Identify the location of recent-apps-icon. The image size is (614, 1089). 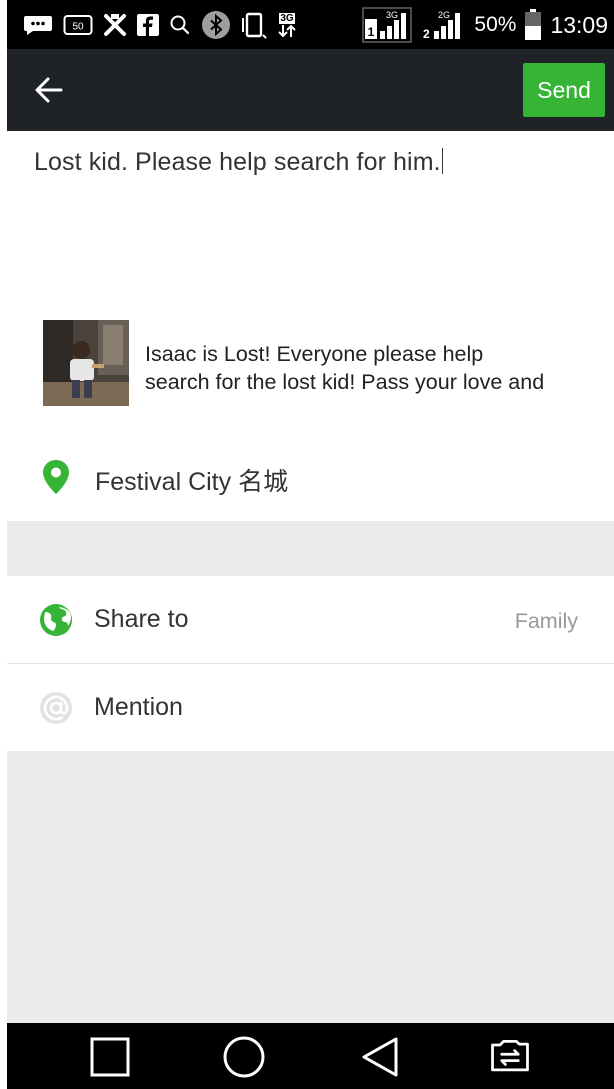
(110, 1057).